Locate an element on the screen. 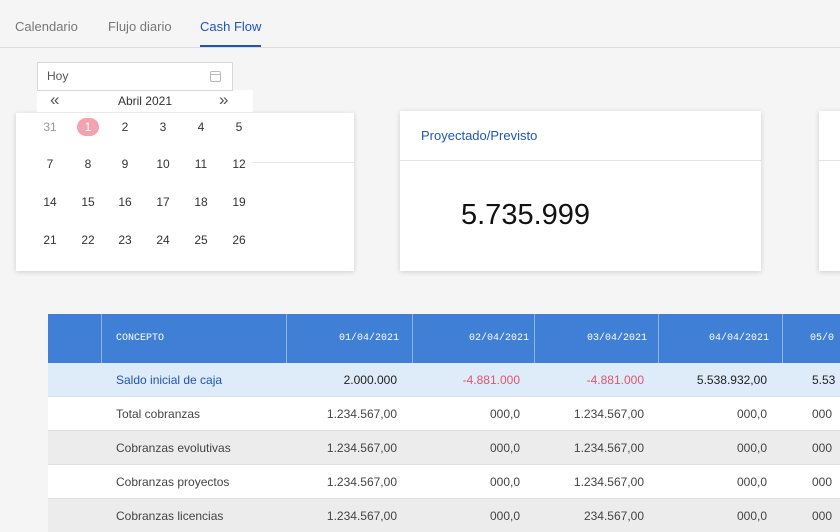  projected-value: 5.735.999 is located at coordinates (526, 215).